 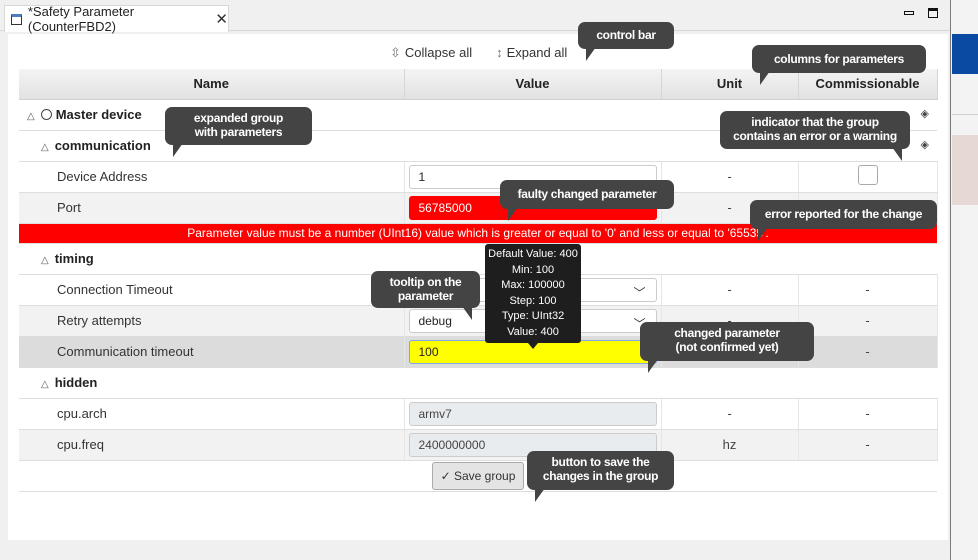 What do you see at coordinates (839, 65) in the screenshot?
I see `callout-columns: columns for parameters` at bounding box center [839, 65].